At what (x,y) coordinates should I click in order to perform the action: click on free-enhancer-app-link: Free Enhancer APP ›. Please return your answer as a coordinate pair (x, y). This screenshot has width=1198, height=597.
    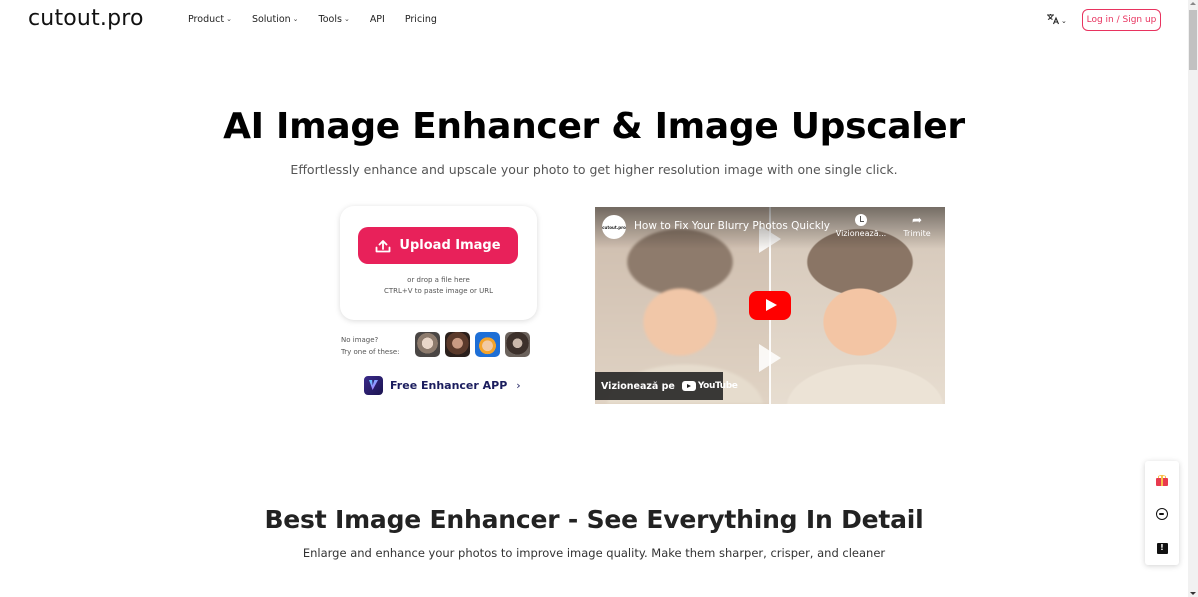
    Looking at the image, I should click on (442, 385).